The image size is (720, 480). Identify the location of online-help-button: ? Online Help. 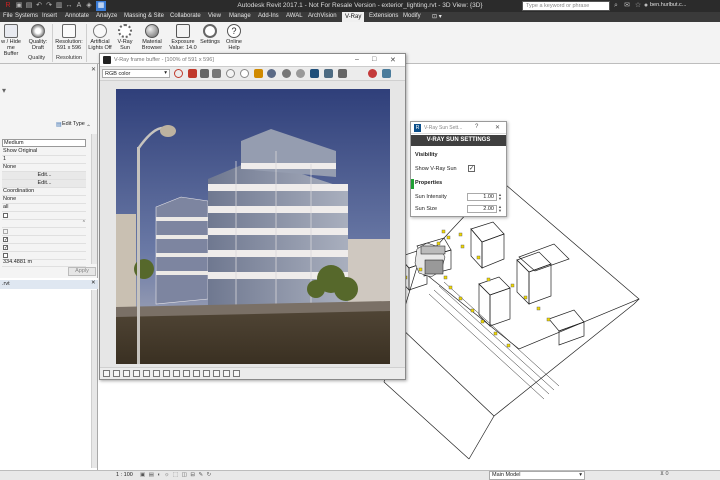
(234, 37).